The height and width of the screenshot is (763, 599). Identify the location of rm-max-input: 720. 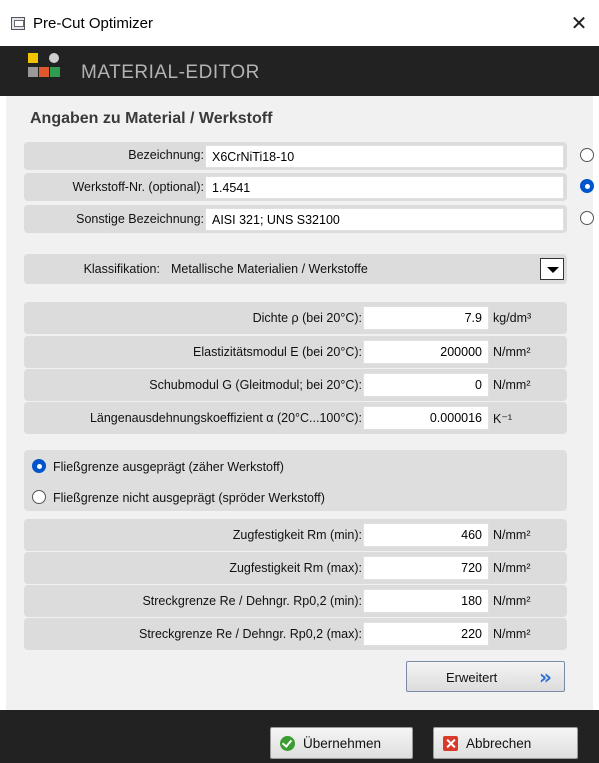
(426, 568).